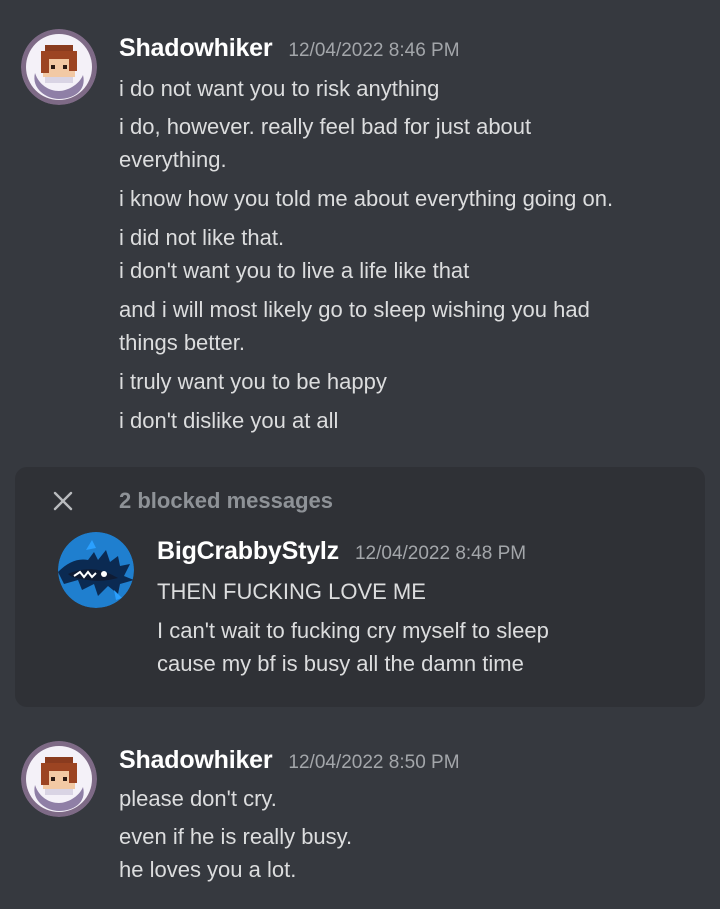 The image size is (720, 909). Describe the element at coordinates (173, 159) in the screenshot. I see `message-line: everything.` at that location.